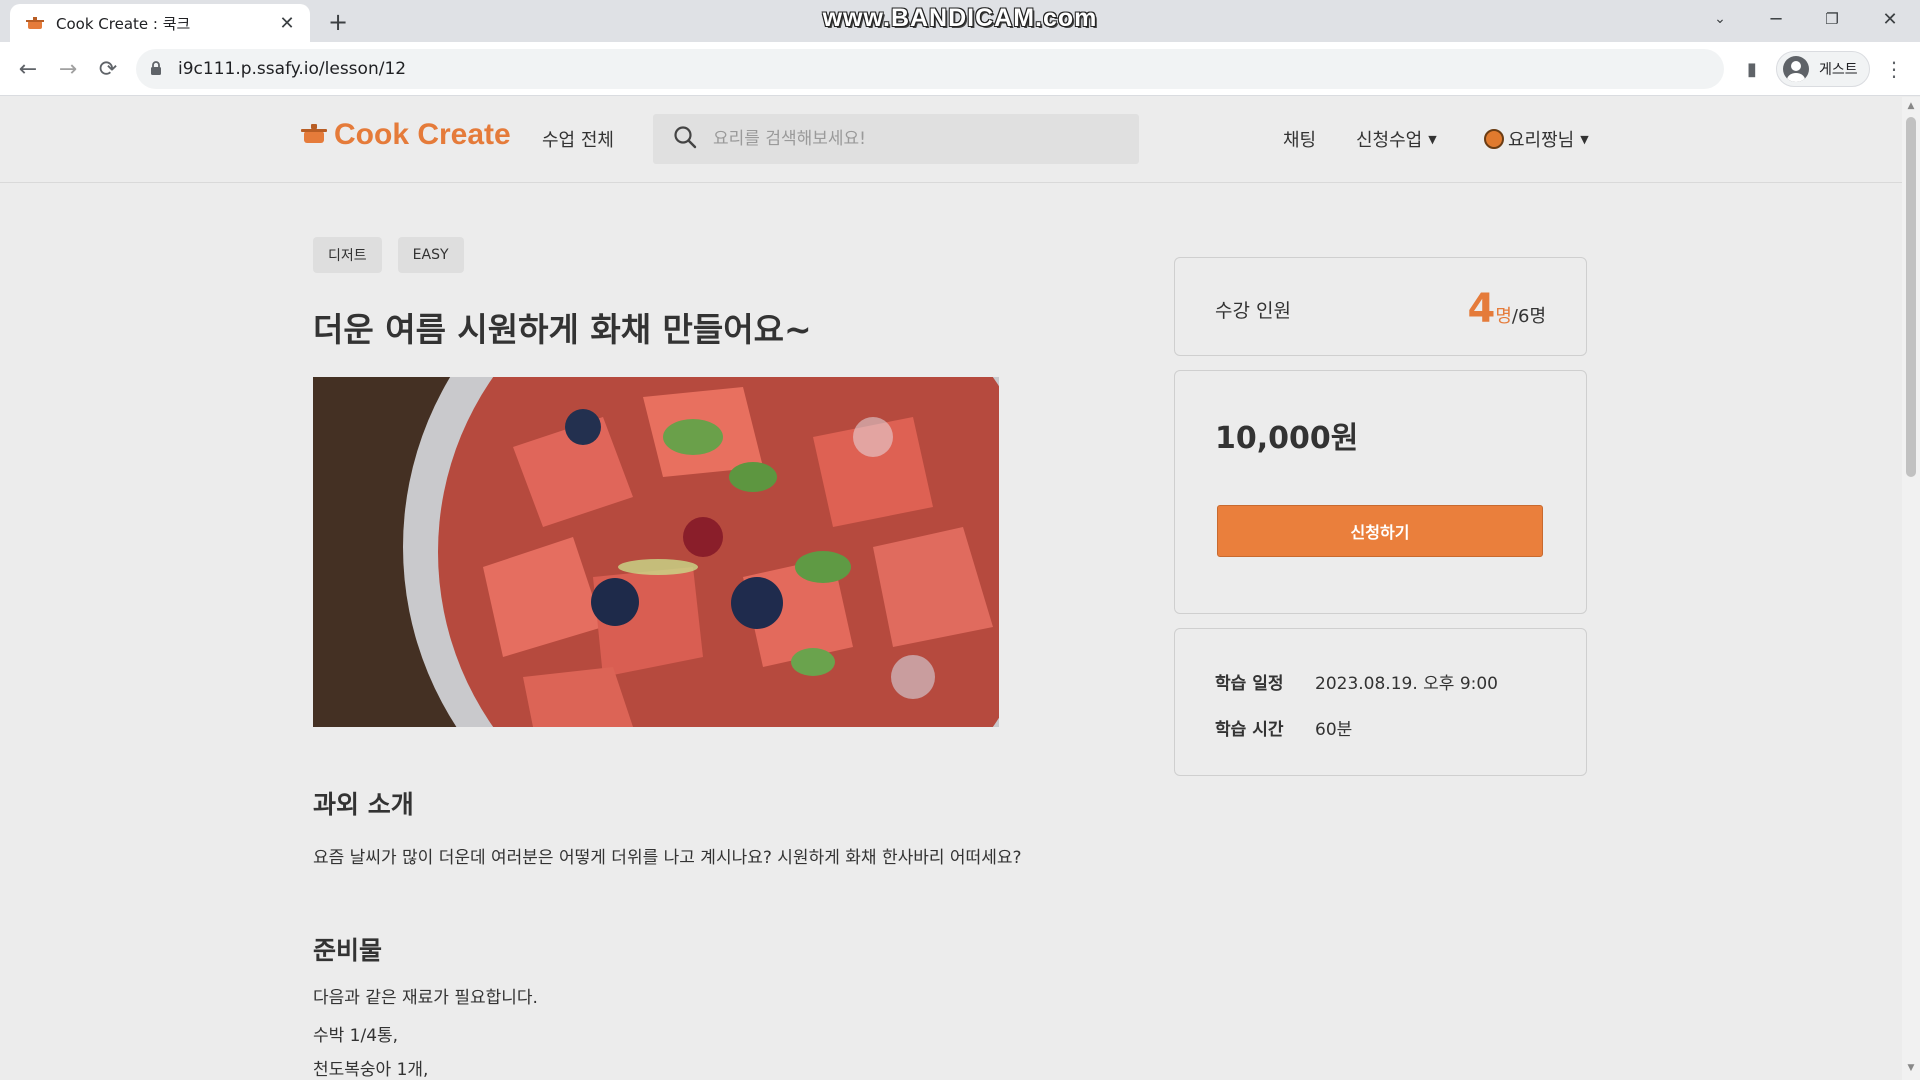 The height and width of the screenshot is (1080, 1920). I want to click on schedule-row: 학습 일정 2023.08.19. 오후 9:00, so click(1356, 681).